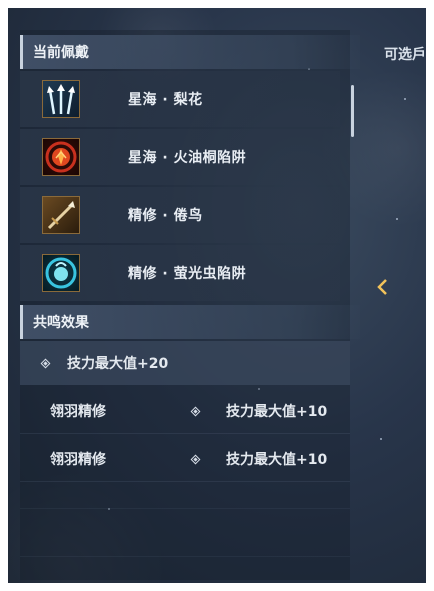  I want to click on fire-trap-icon, so click(61, 157).